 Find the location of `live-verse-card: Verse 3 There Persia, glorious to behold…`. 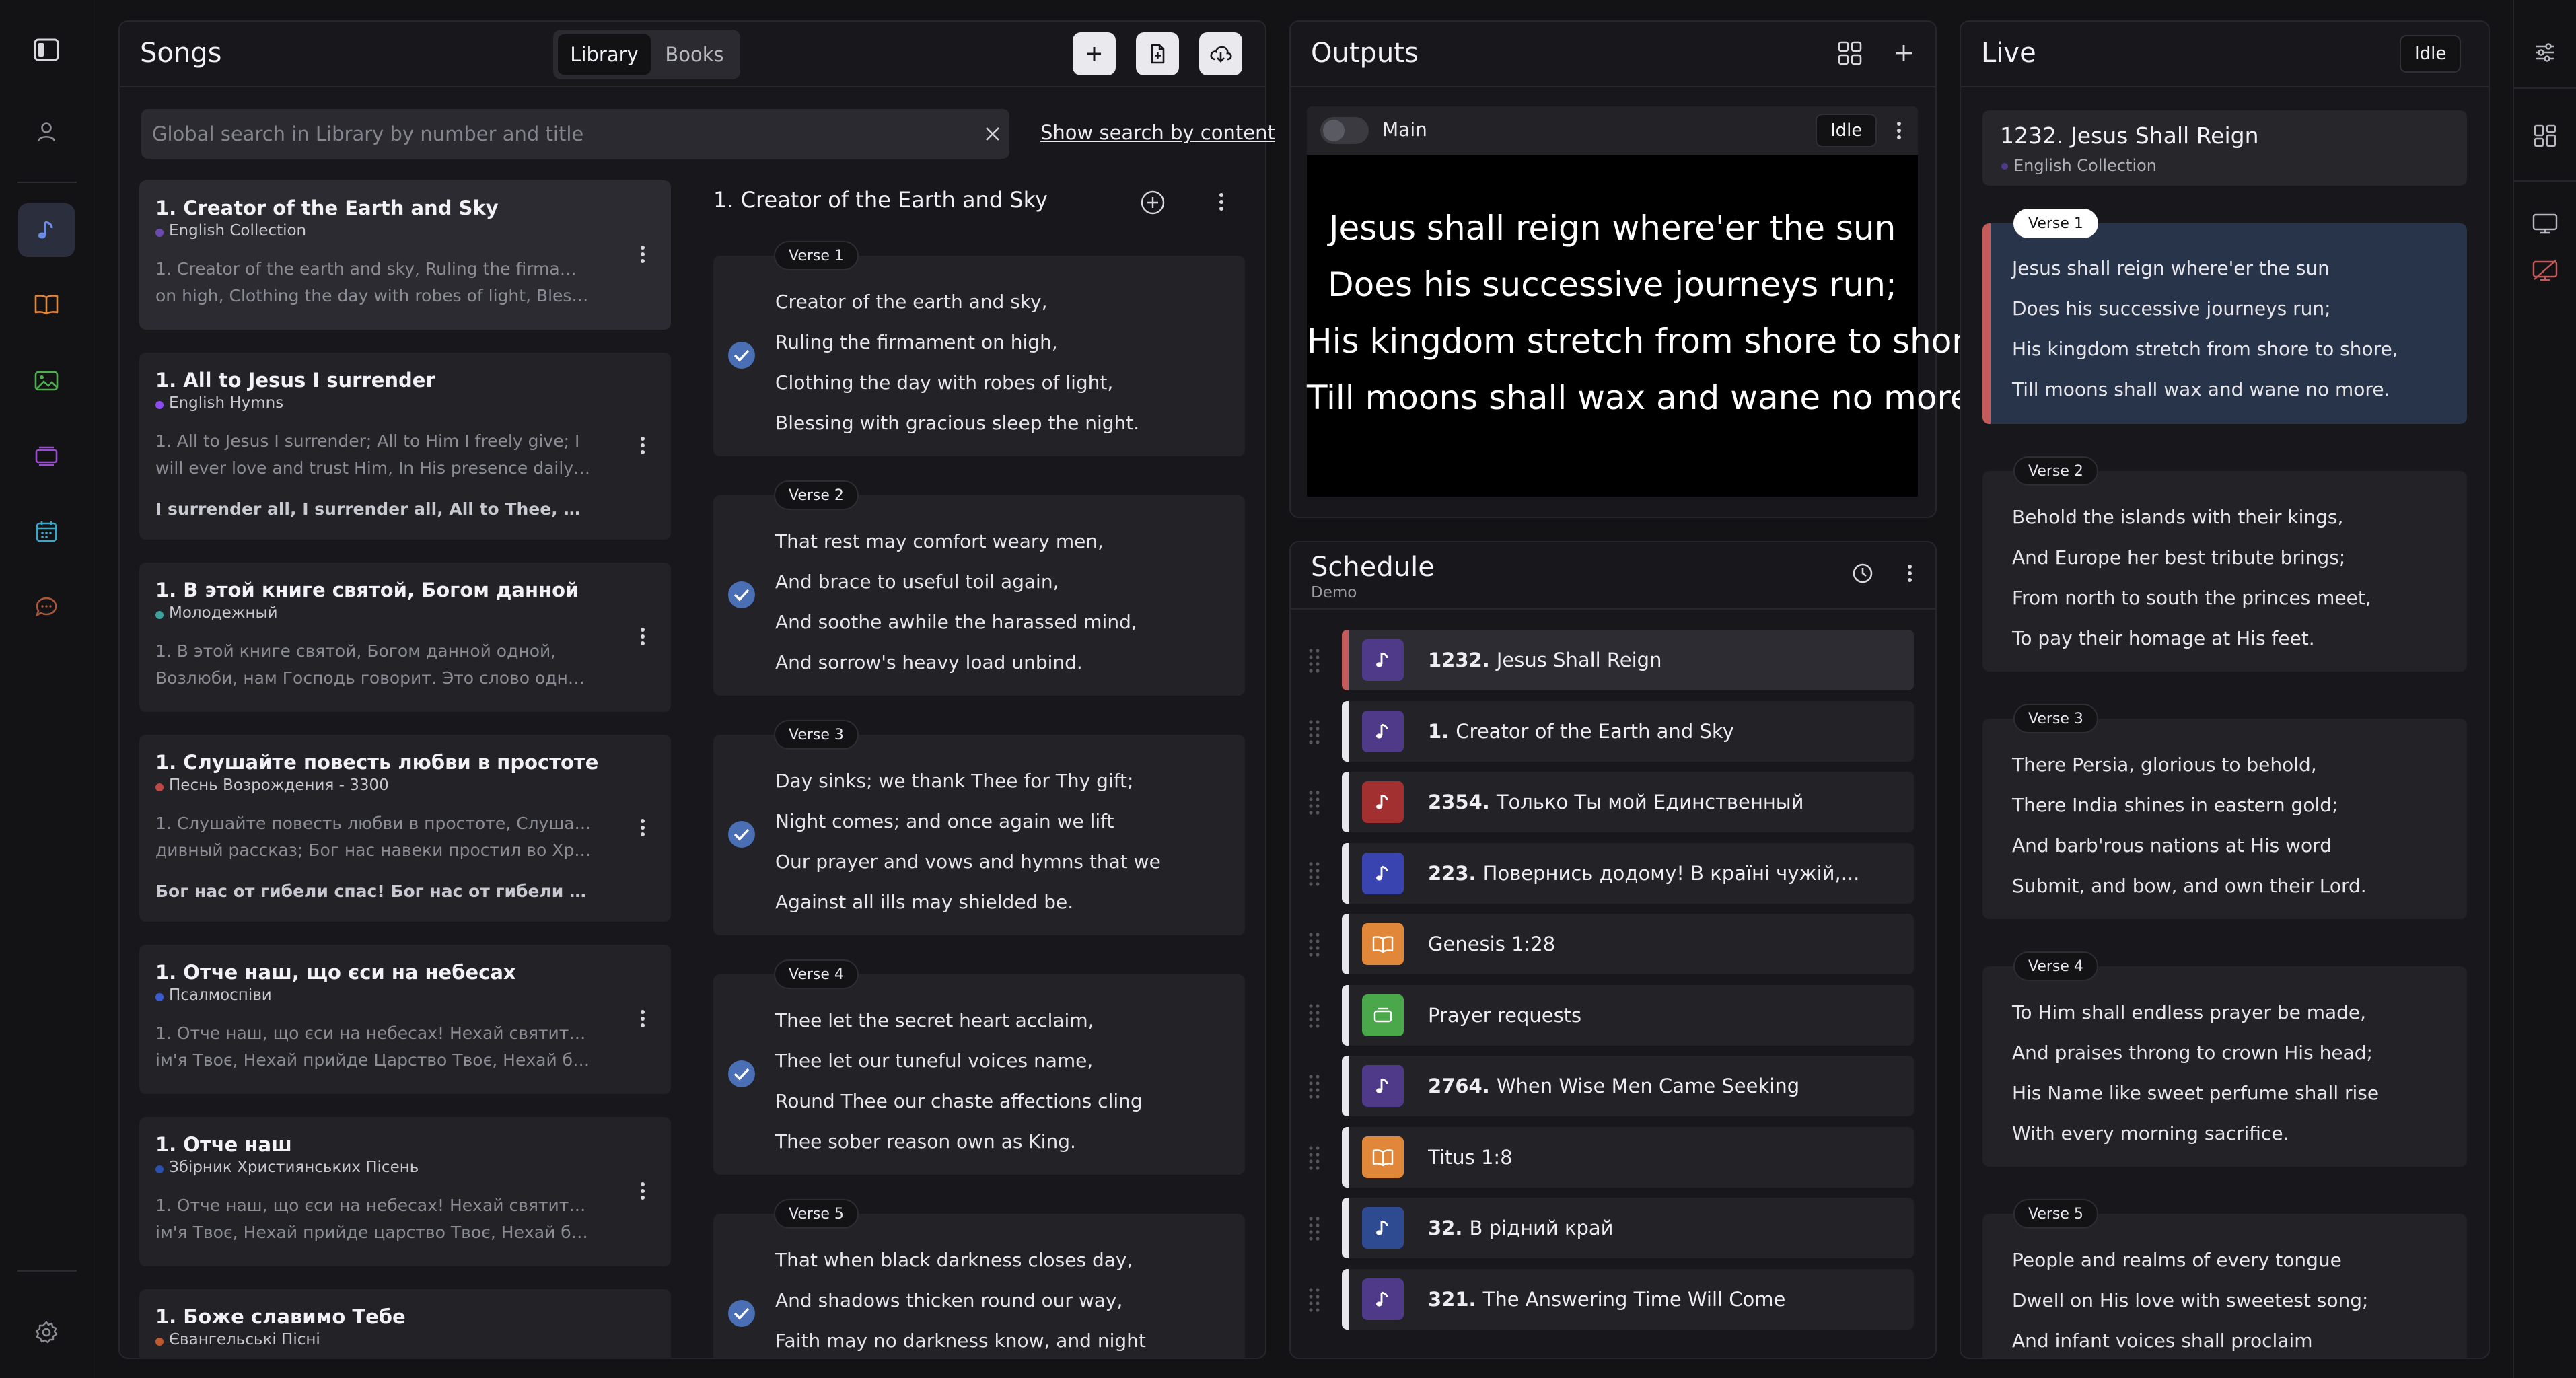

live-verse-card: Verse 3 There Persia, glorious to behold… is located at coordinates (2224, 812).